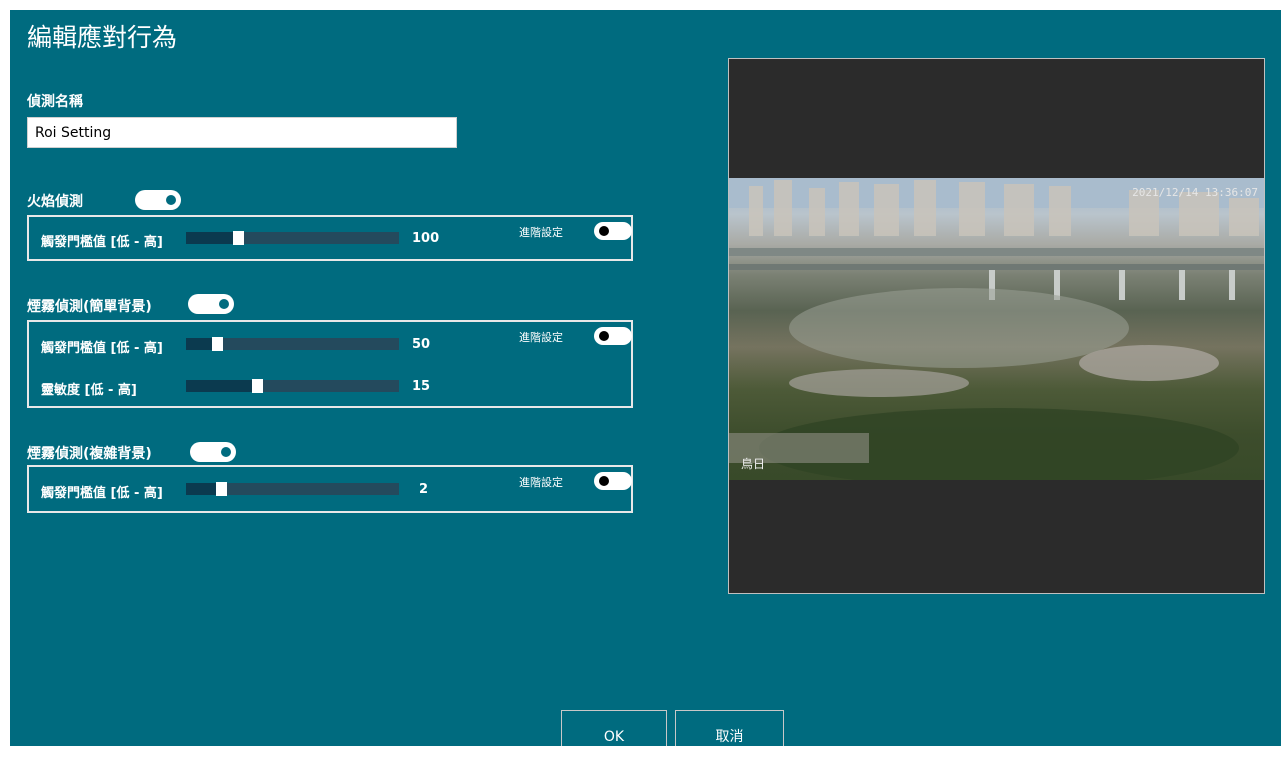 The width and height of the screenshot is (1281, 763). Describe the element at coordinates (292, 386) in the screenshot. I see `smoke-simple-sensitivity-slider` at that location.